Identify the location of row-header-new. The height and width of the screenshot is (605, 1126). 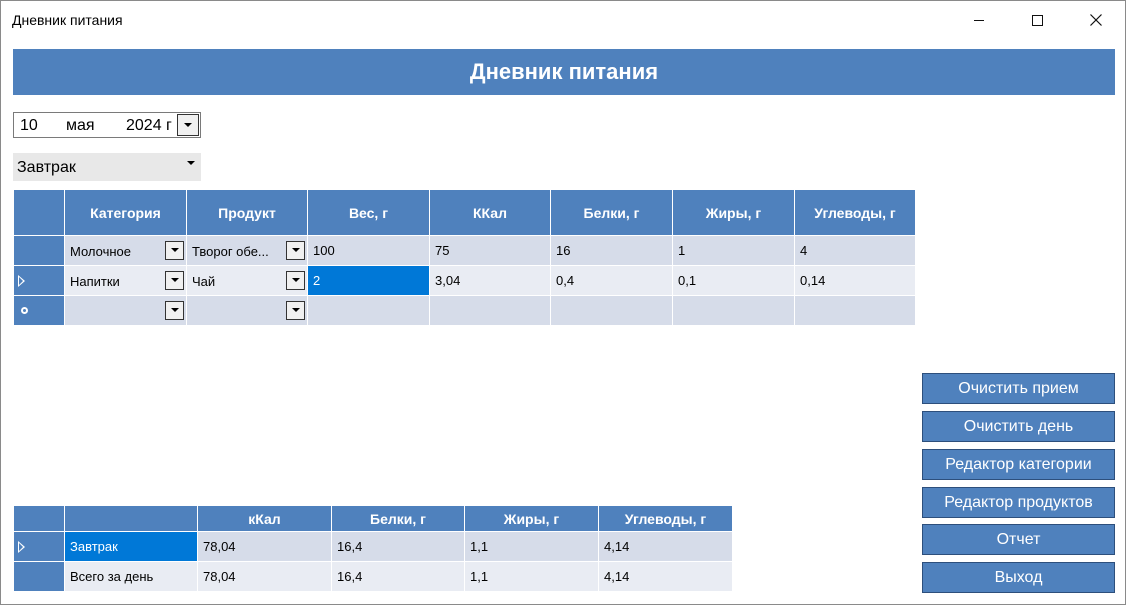
(39, 310).